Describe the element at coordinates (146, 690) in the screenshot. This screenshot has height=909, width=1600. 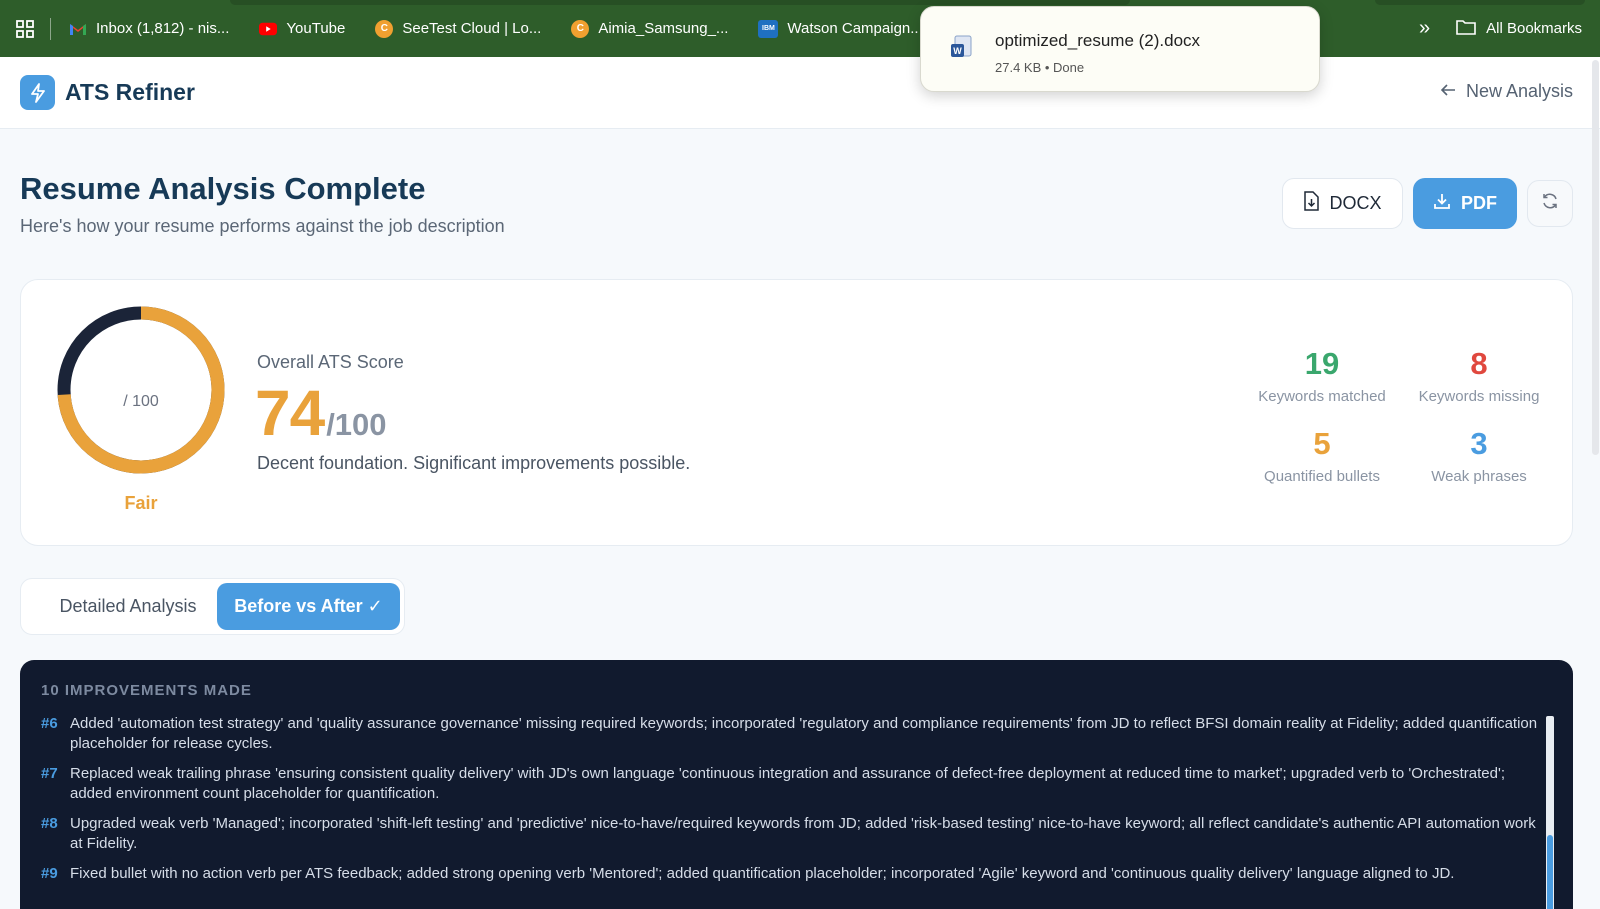
I see `improvements-title: 10 IMPROVEMENTS MADE` at that location.